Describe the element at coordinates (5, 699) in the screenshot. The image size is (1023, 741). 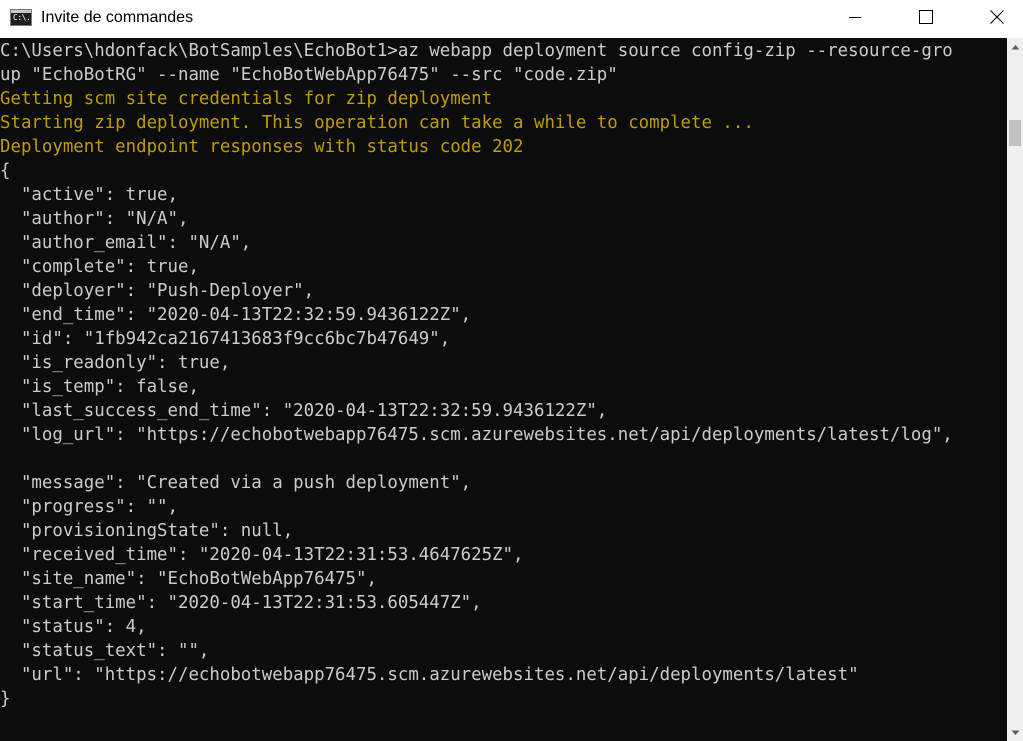
I see `console-line: }` at that location.